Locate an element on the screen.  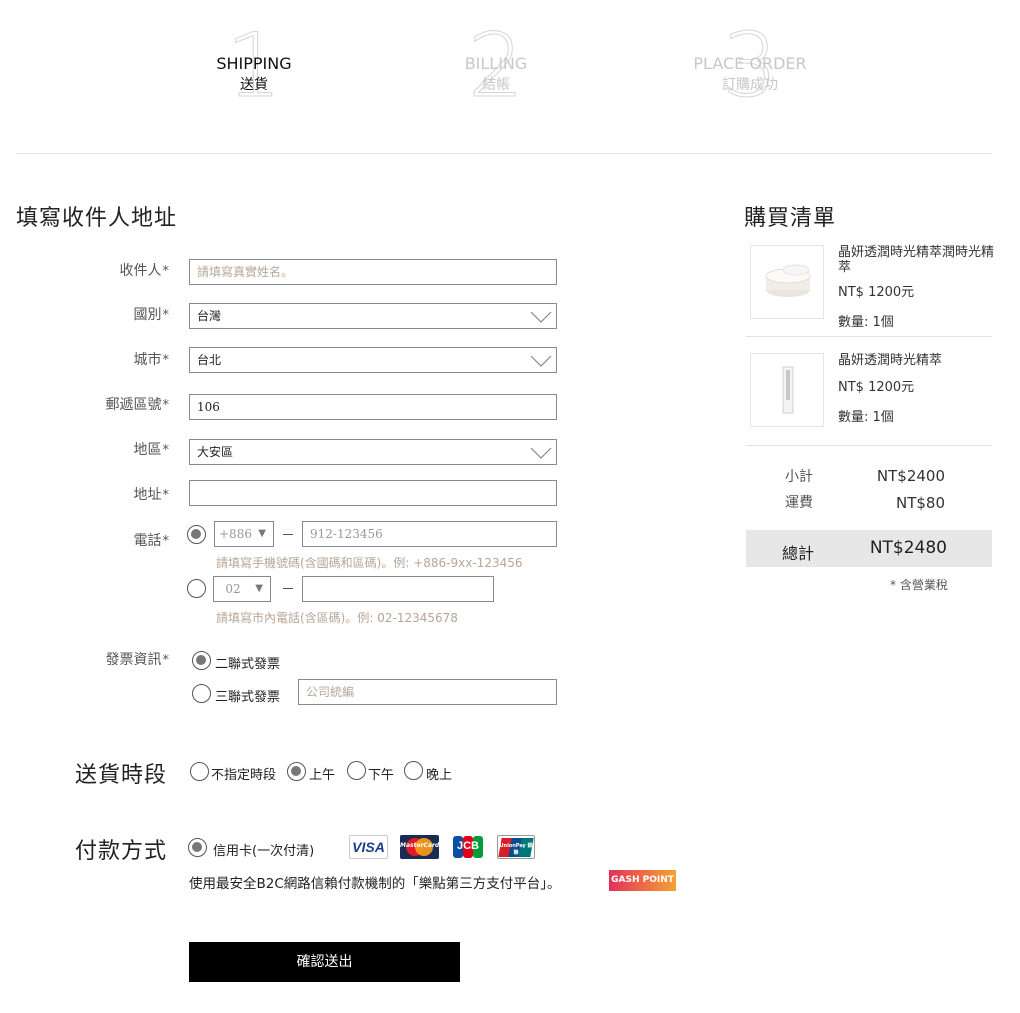
landline-phone-input is located at coordinates (398, 589).